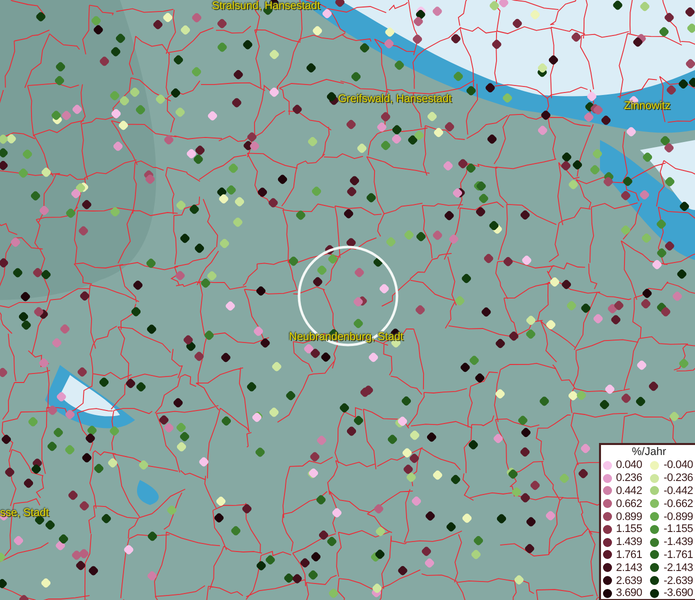 This screenshot has height=600, width=695. I want to click on legend-value: 2.639, so click(630, 580).